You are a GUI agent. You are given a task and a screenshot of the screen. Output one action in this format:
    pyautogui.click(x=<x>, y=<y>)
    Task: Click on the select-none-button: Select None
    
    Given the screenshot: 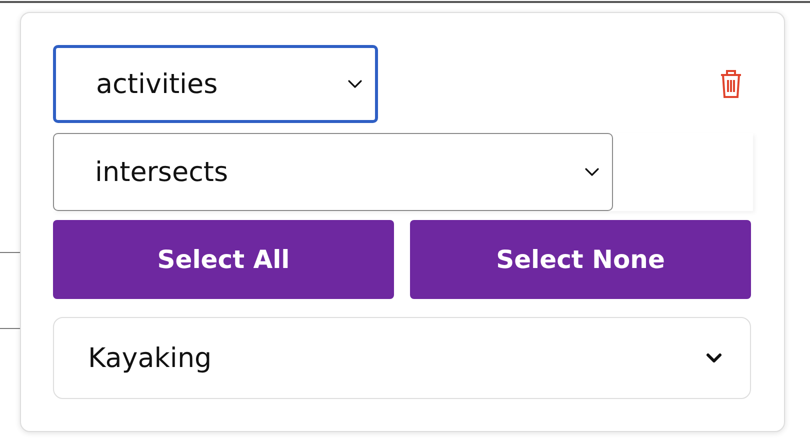 What is the action you would take?
    pyautogui.click(x=580, y=259)
    